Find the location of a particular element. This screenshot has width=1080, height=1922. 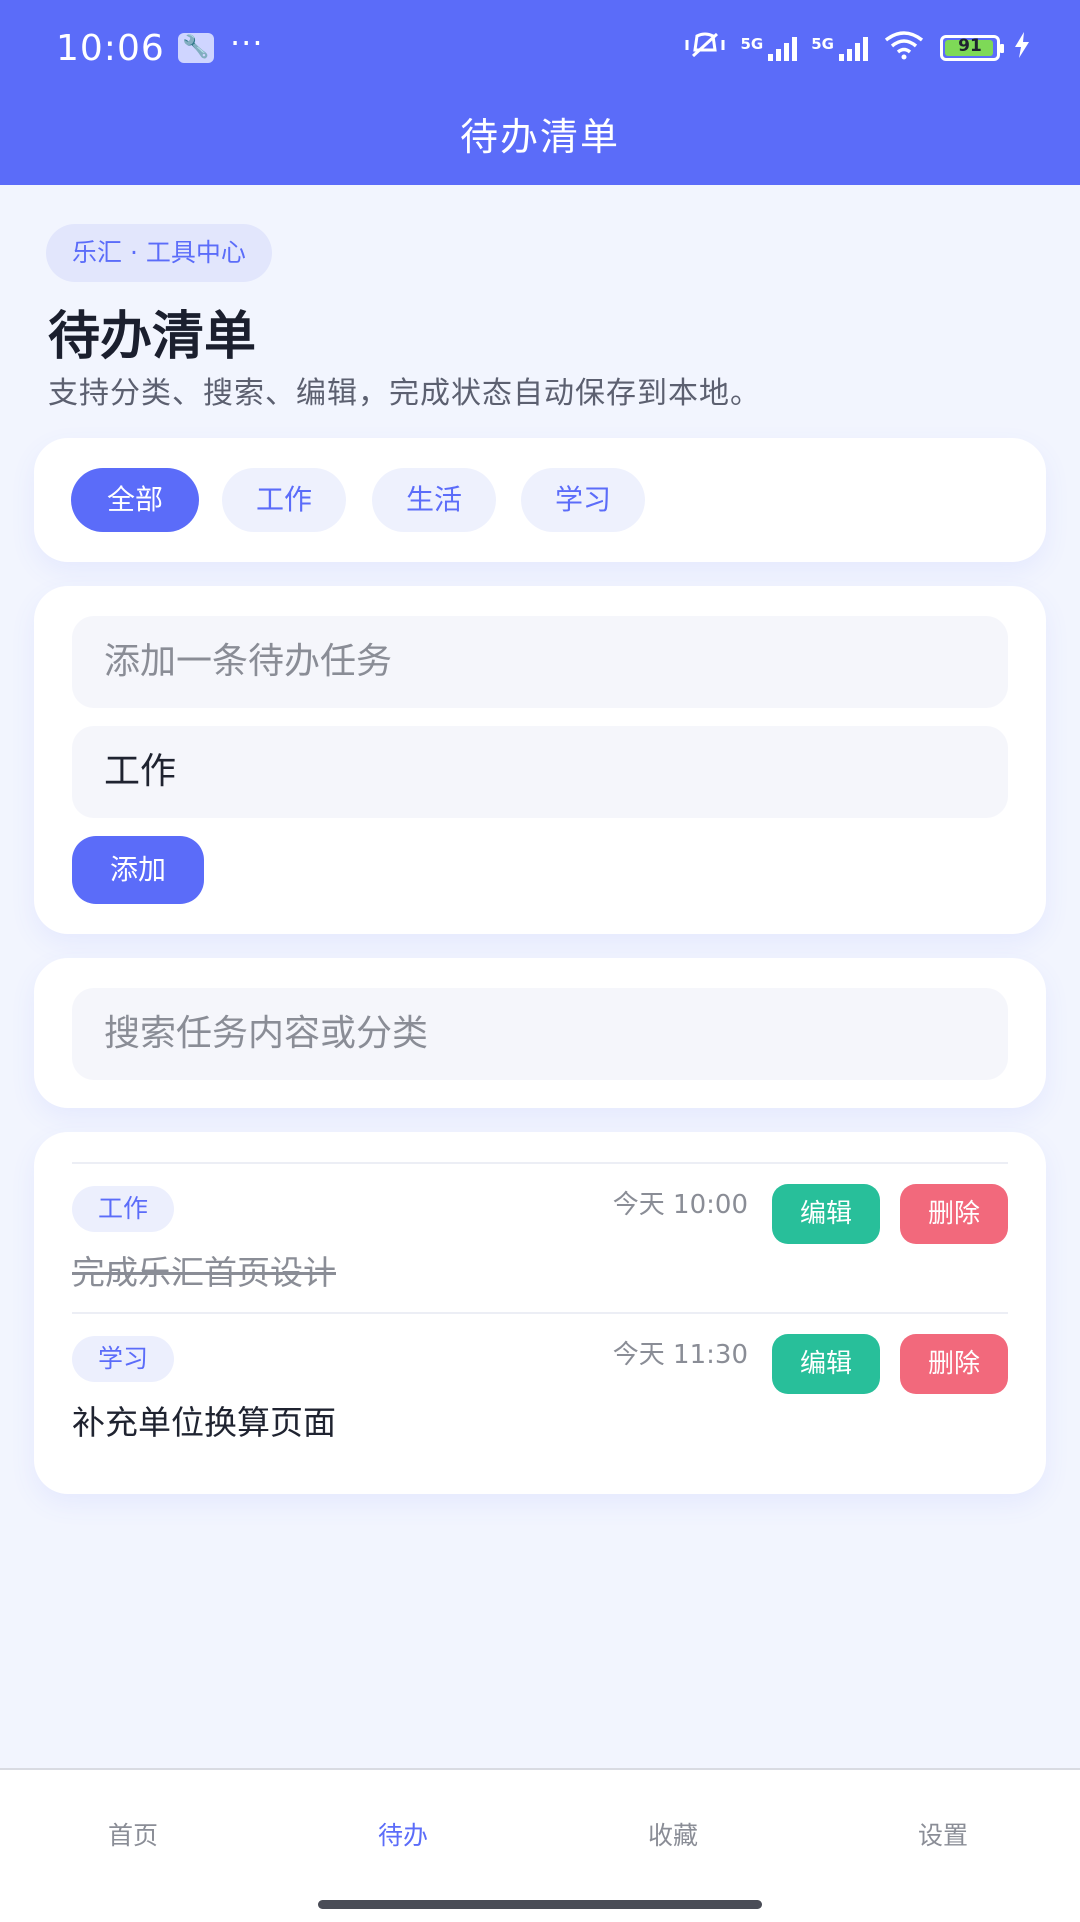

nav-todo: 待办 is located at coordinates (403, 1834).